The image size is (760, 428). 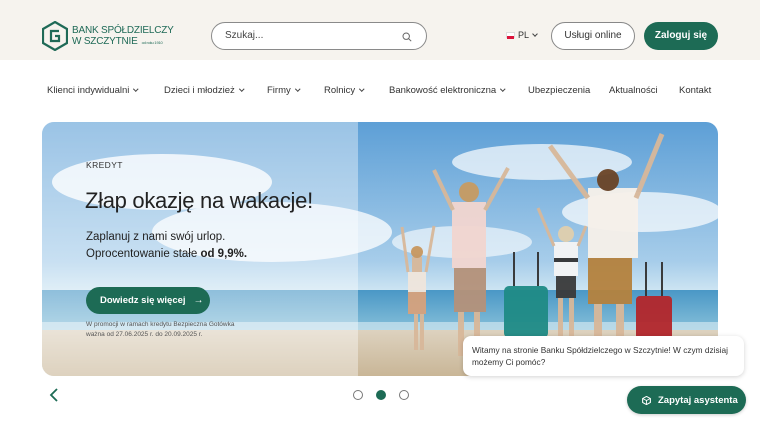 What do you see at coordinates (167, 254) in the screenshot?
I see `hero-subtitle-line2: Oprocentowanie stałe od 9,9%.` at bounding box center [167, 254].